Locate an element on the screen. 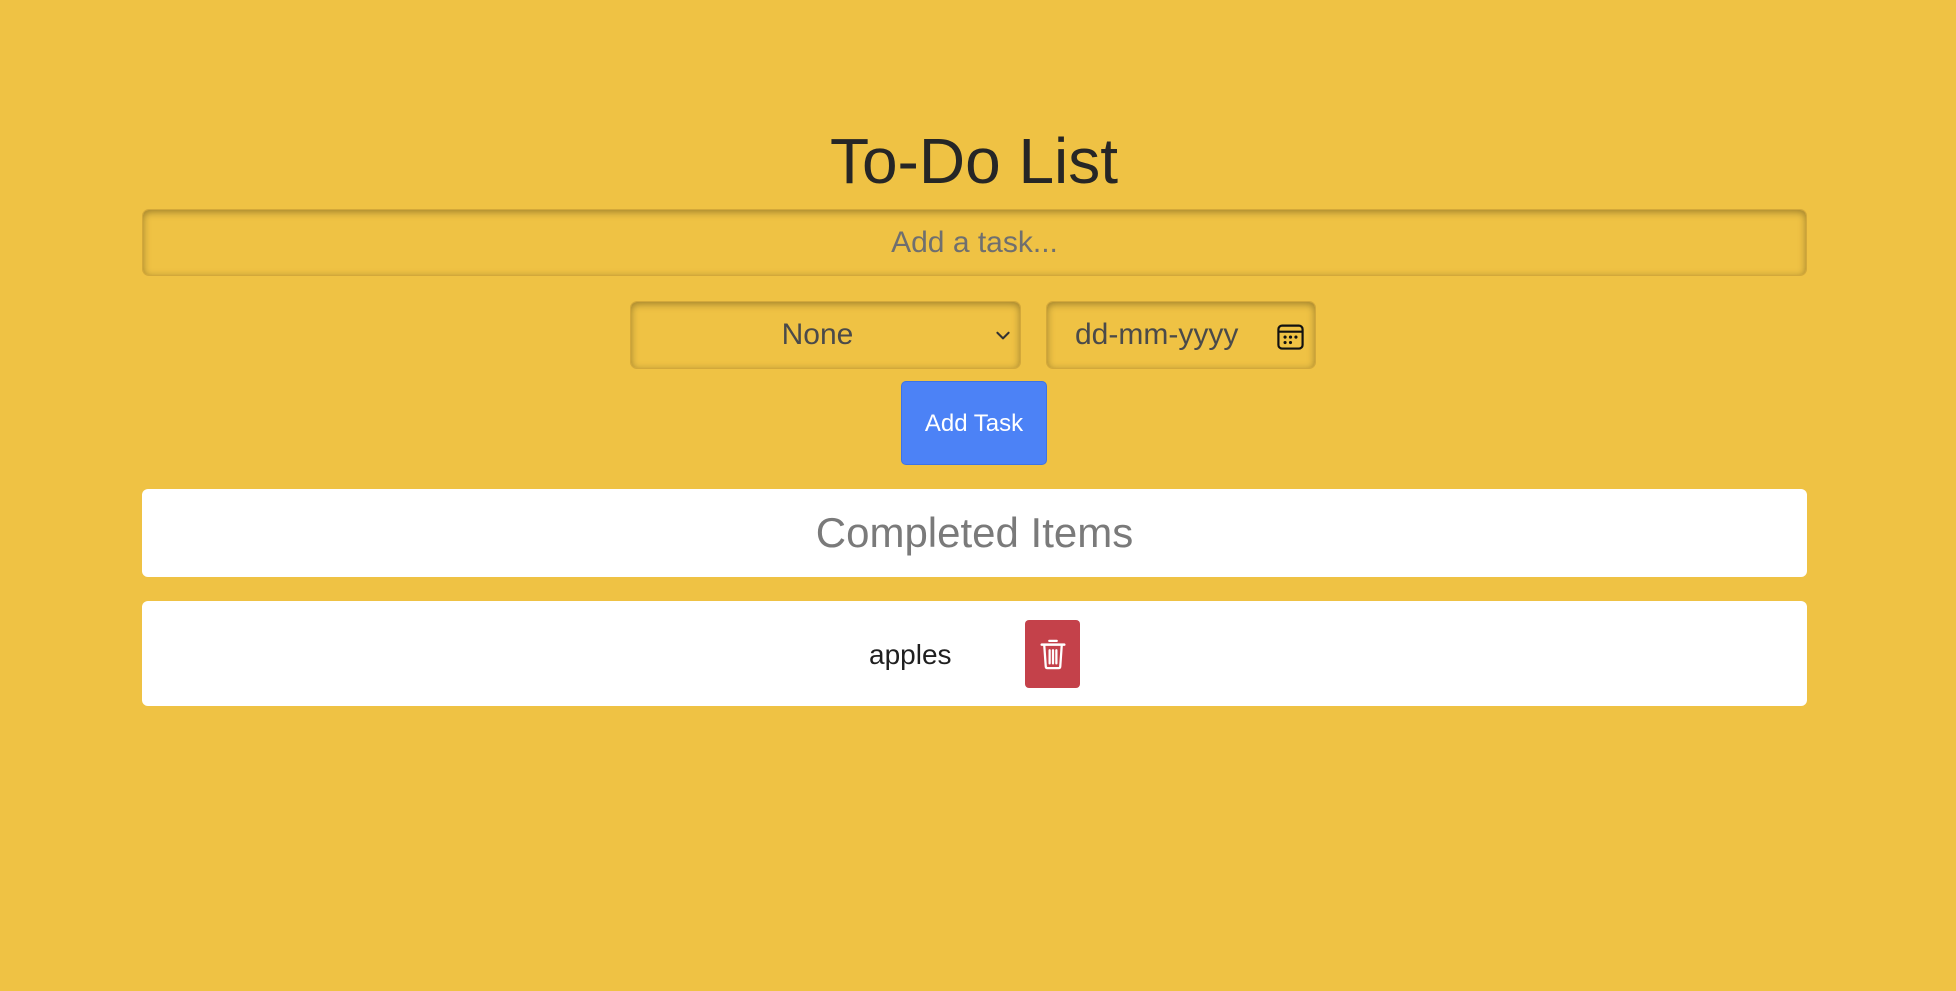 This screenshot has width=1956, height=991. delete-button is located at coordinates (1052, 654).